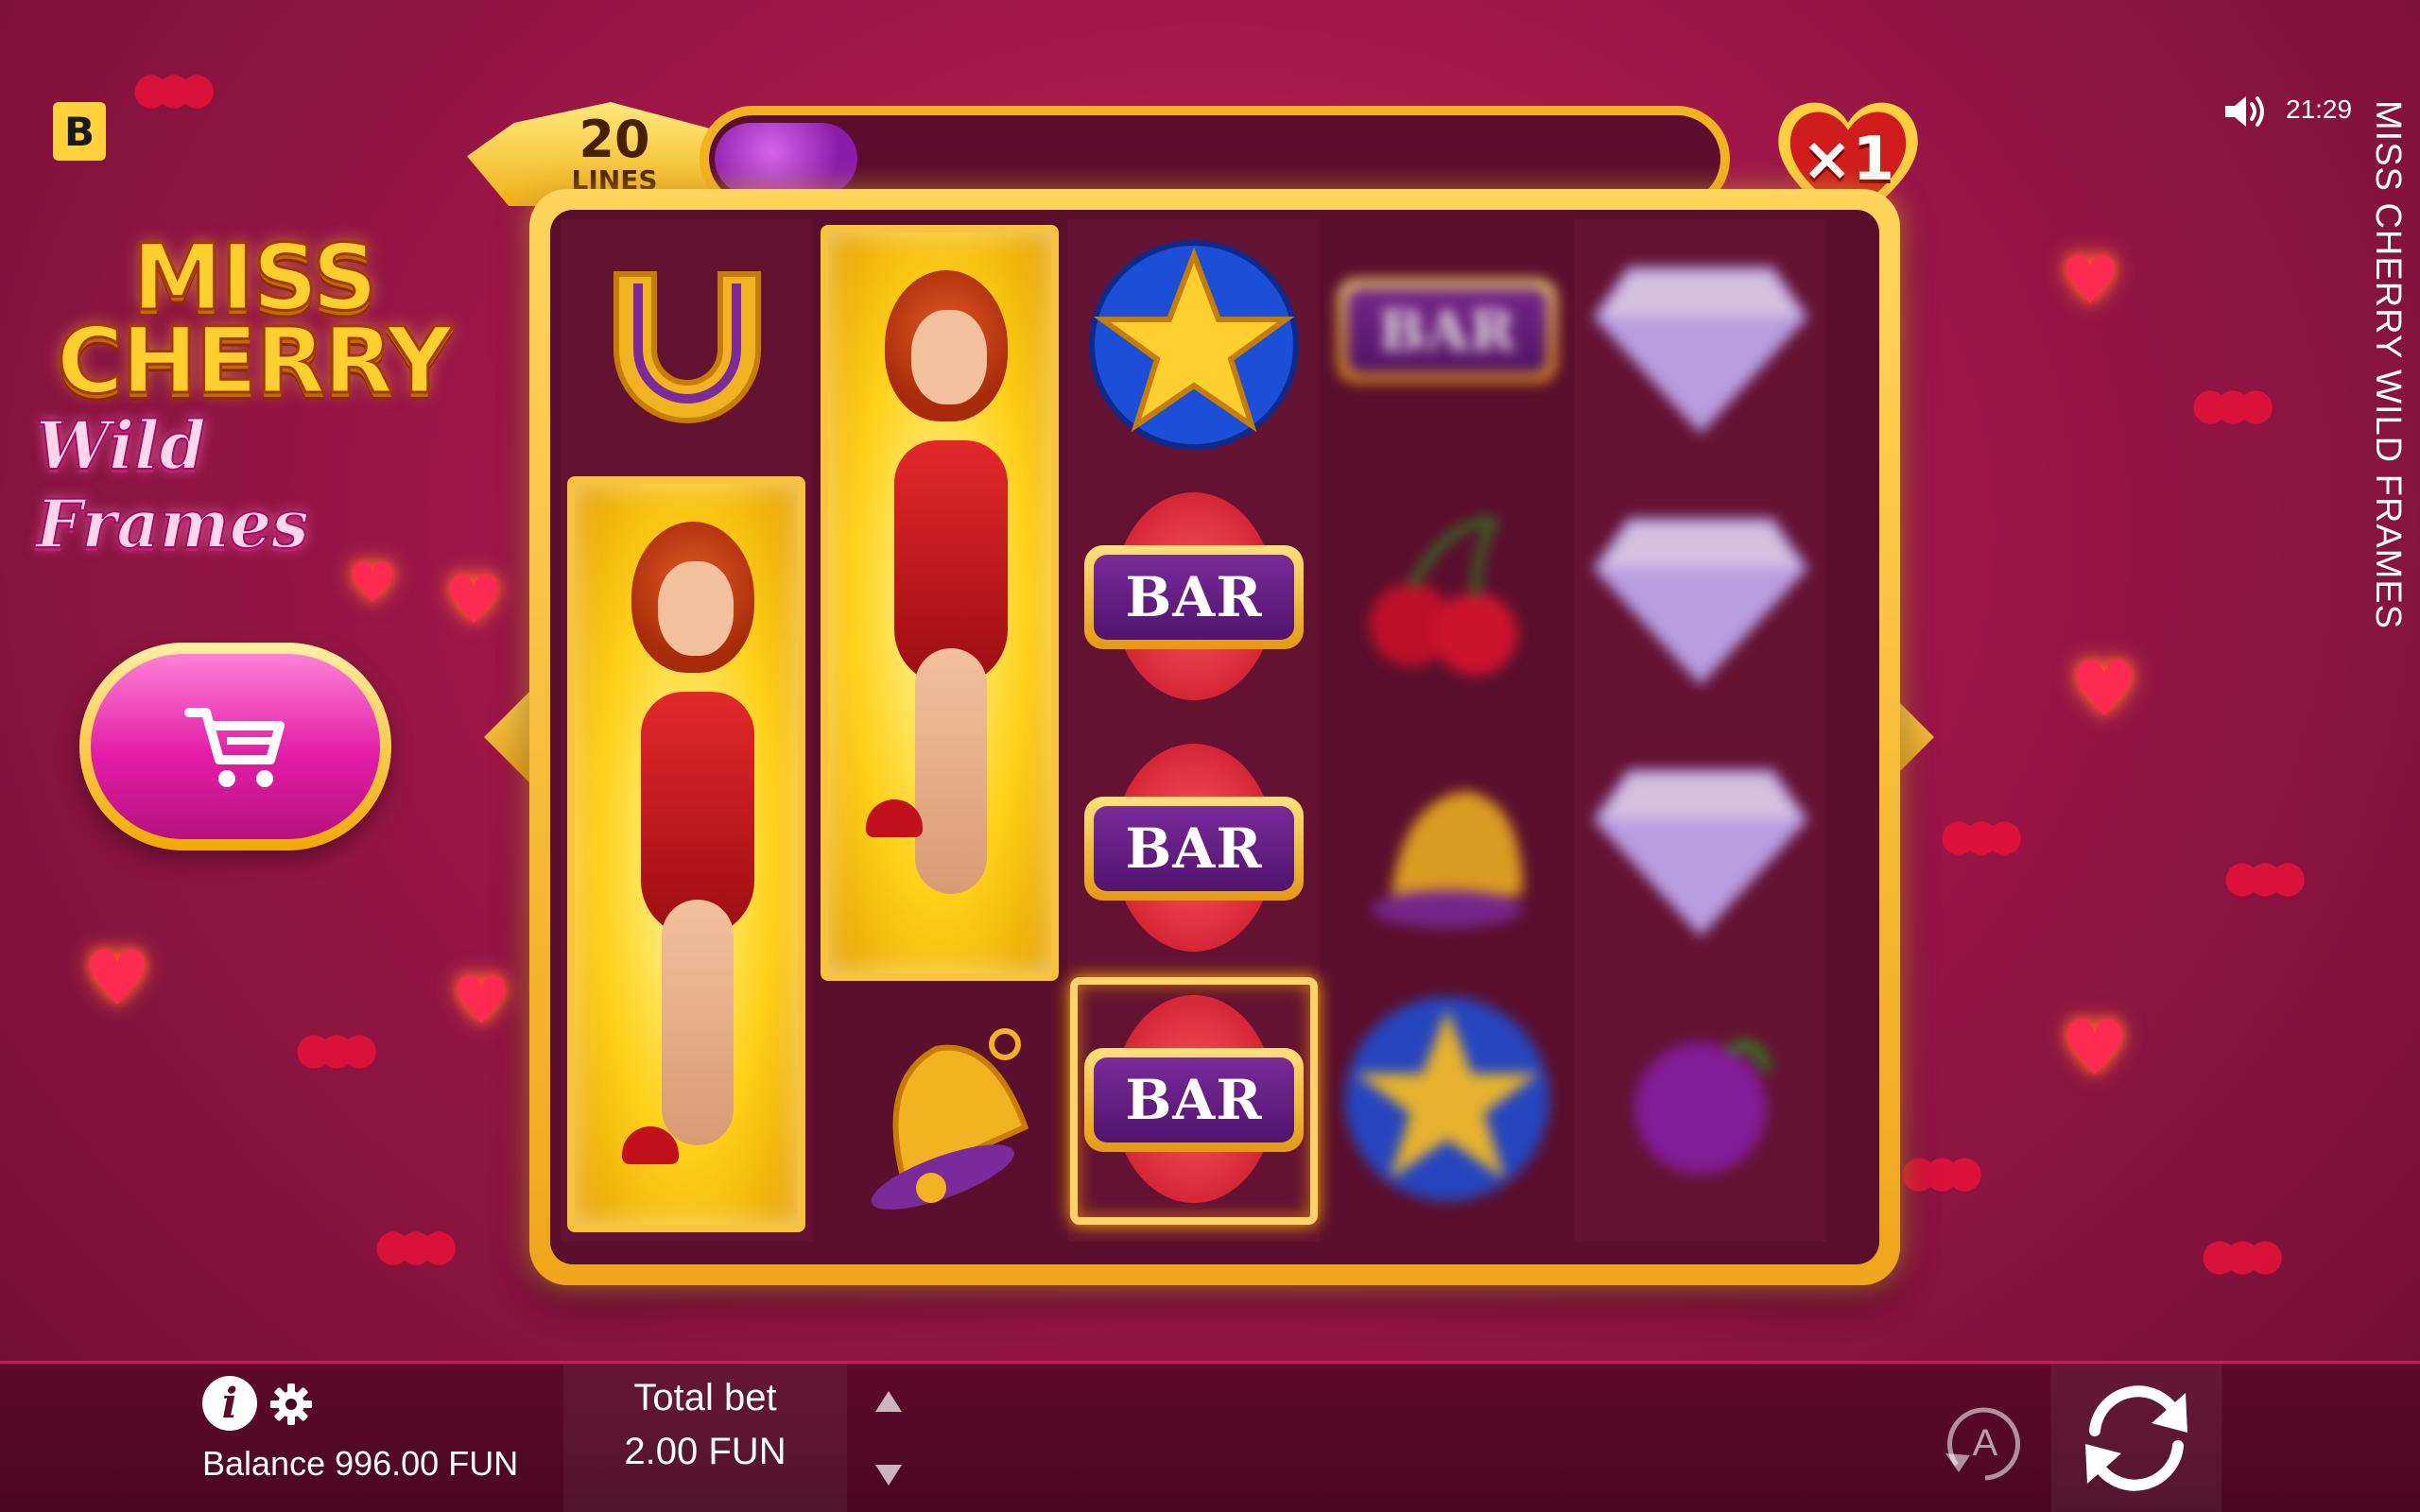 The width and height of the screenshot is (2420, 1512). I want to click on logo-line-2: CHERRY, so click(255, 361).